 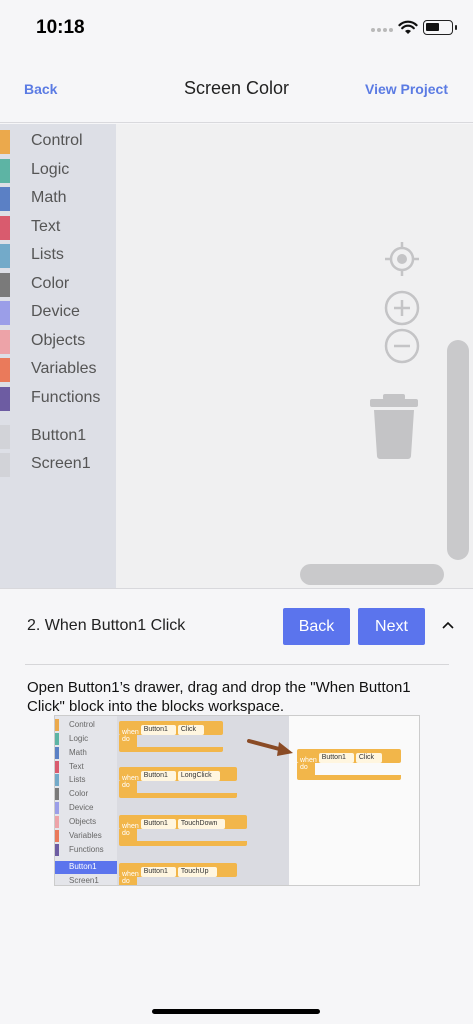 What do you see at coordinates (86, 780) in the screenshot?
I see `tutorial-toolbox-item: Lists` at bounding box center [86, 780].